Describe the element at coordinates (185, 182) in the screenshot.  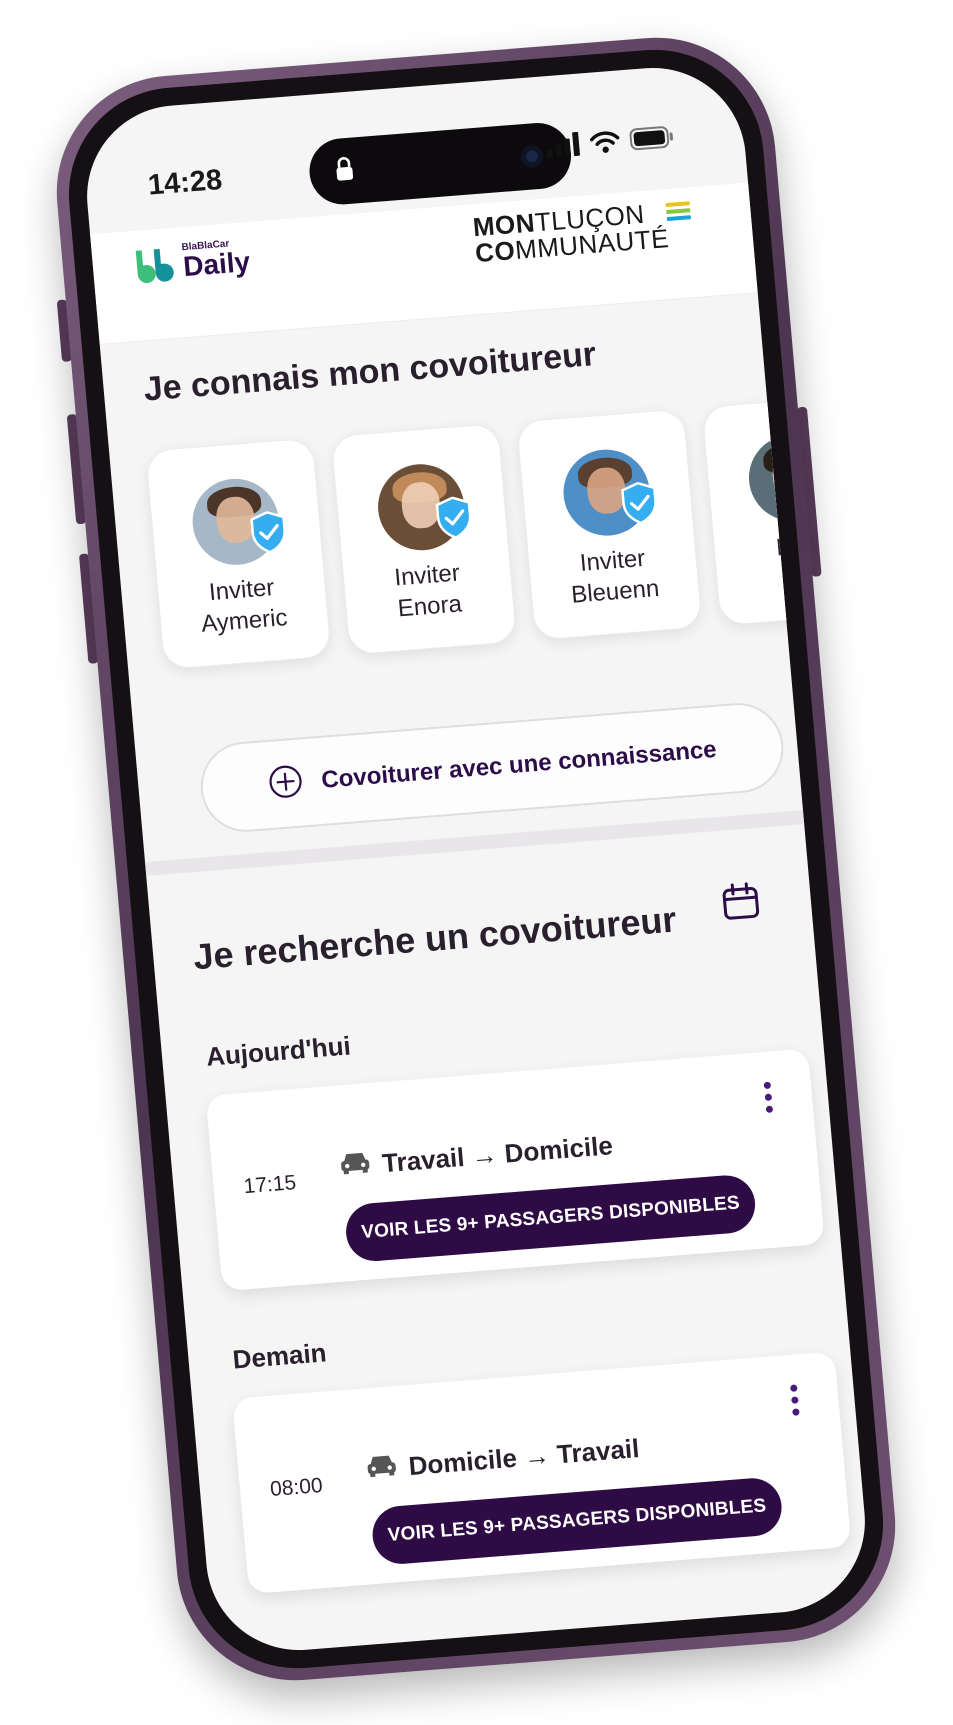
I see `status-time: 14:28` at that location.